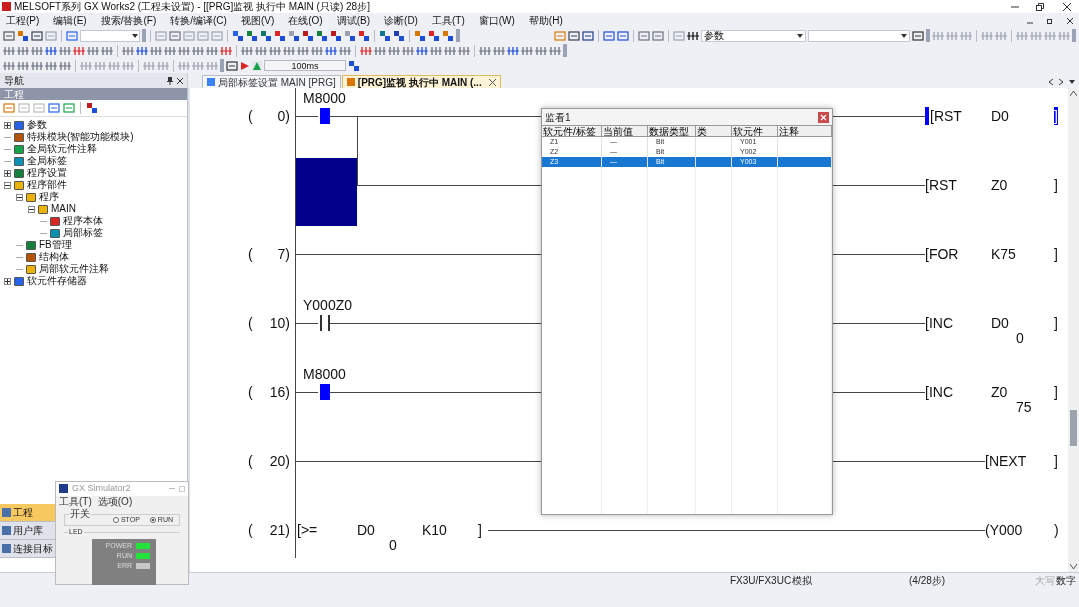 The width and height of the screenshot is (1079, 607). What do you see at coordinates (257, 65) in the screenshot?
I see `triangle-icon` at bounding box center [257, 65].